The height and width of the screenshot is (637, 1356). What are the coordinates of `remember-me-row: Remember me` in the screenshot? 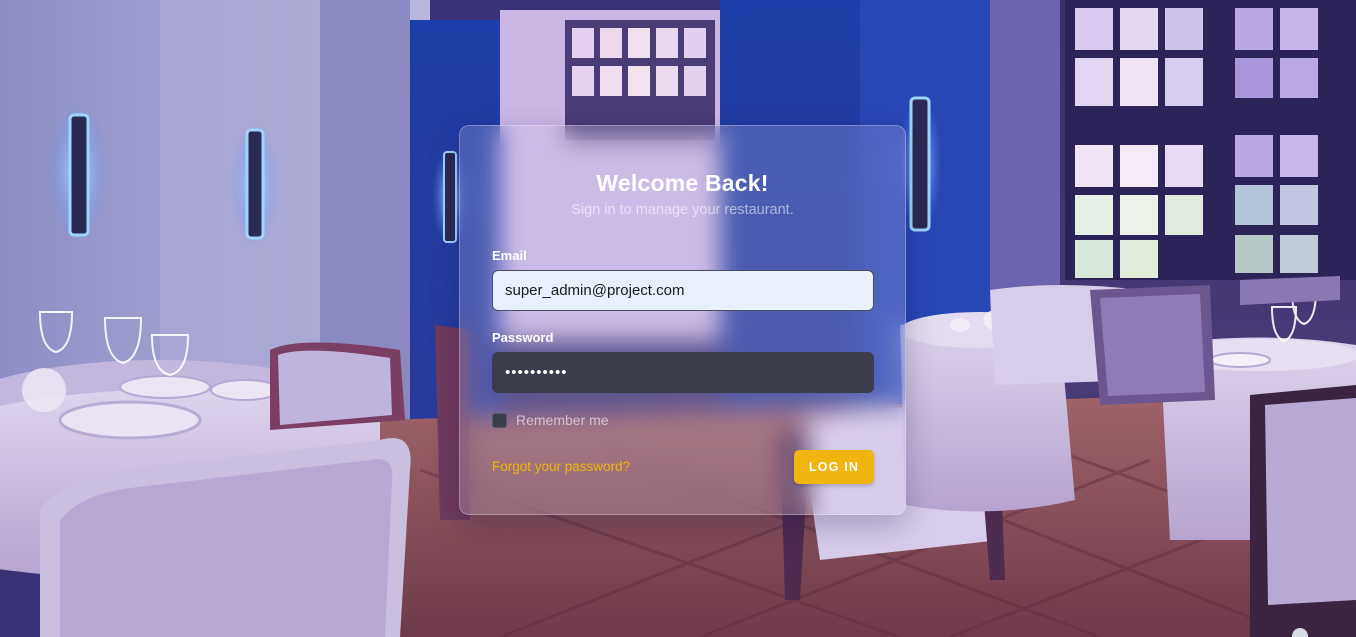 It's located at (550, 420).